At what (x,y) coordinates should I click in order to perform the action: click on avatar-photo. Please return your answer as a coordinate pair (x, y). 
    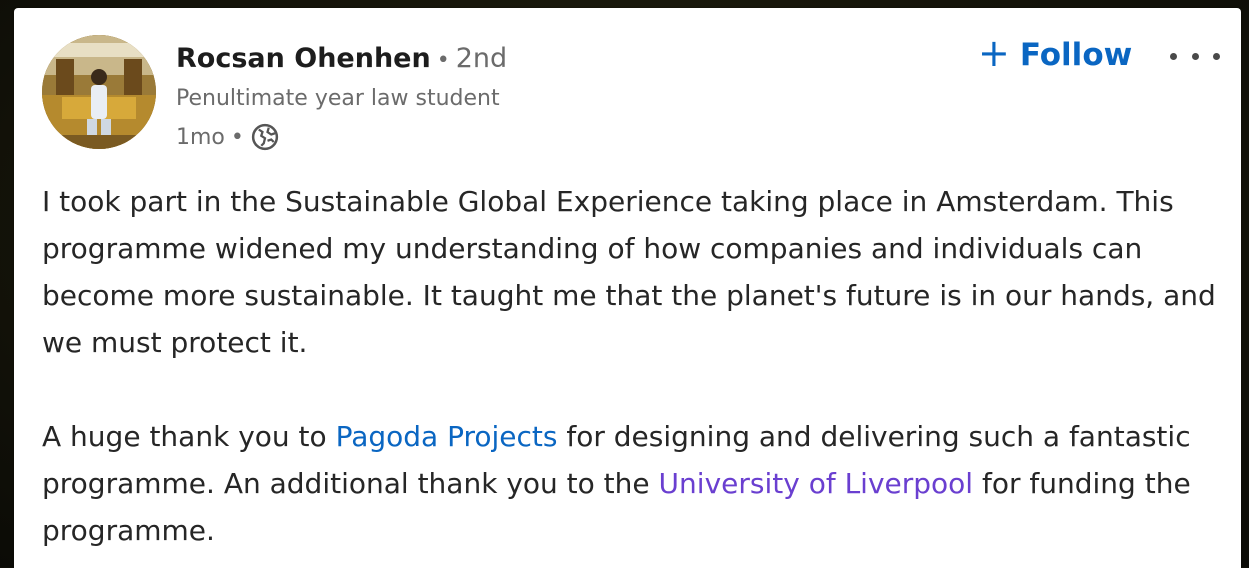
    Looking at the image, I should click on (99, 92).